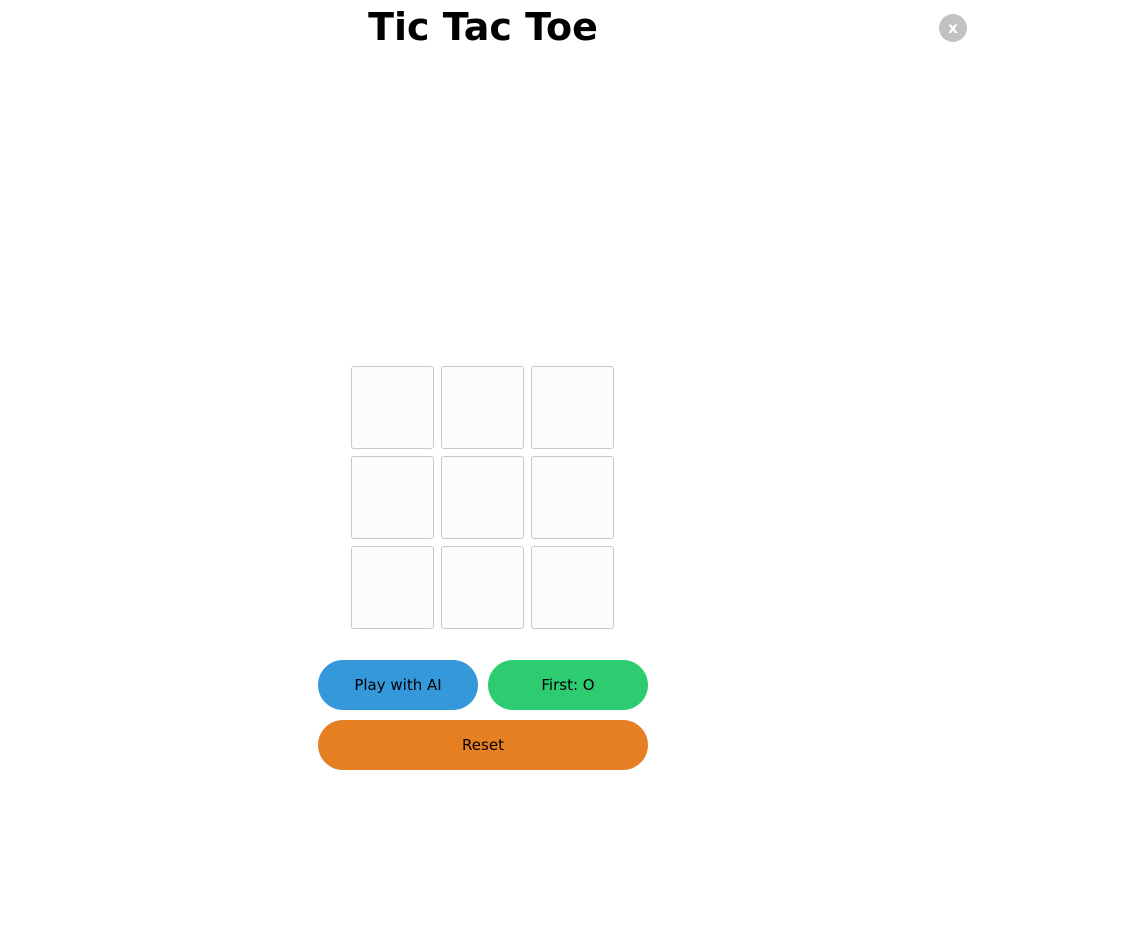  What do you see at coordinates (398, 685) in the screenshot?
I see `play-with-ai-button: Play with AI` at bounding box center [398, 685].